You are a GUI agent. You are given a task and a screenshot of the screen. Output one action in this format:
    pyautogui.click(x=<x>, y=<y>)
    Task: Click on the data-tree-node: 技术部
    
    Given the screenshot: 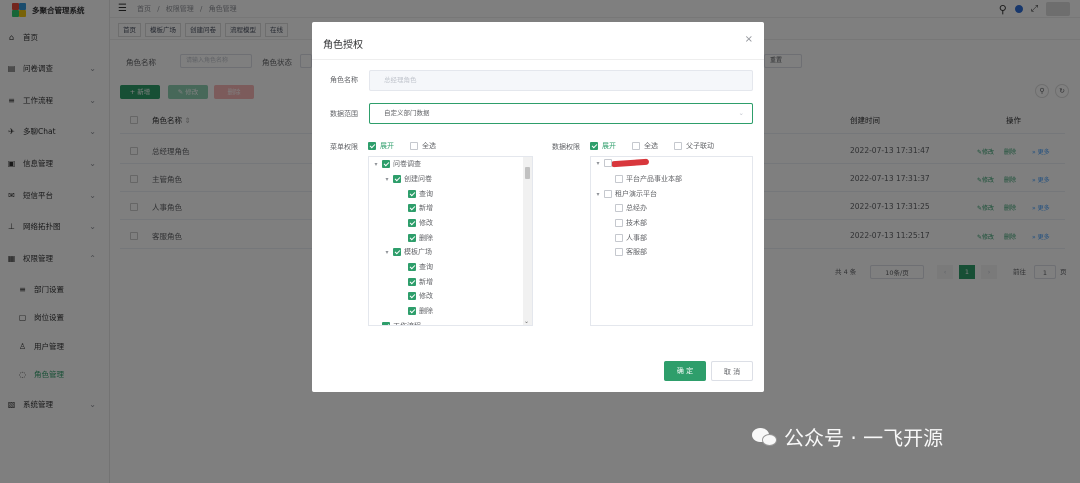 What is the action you would take?
    pyautogui.click(x=626, y=223)
    